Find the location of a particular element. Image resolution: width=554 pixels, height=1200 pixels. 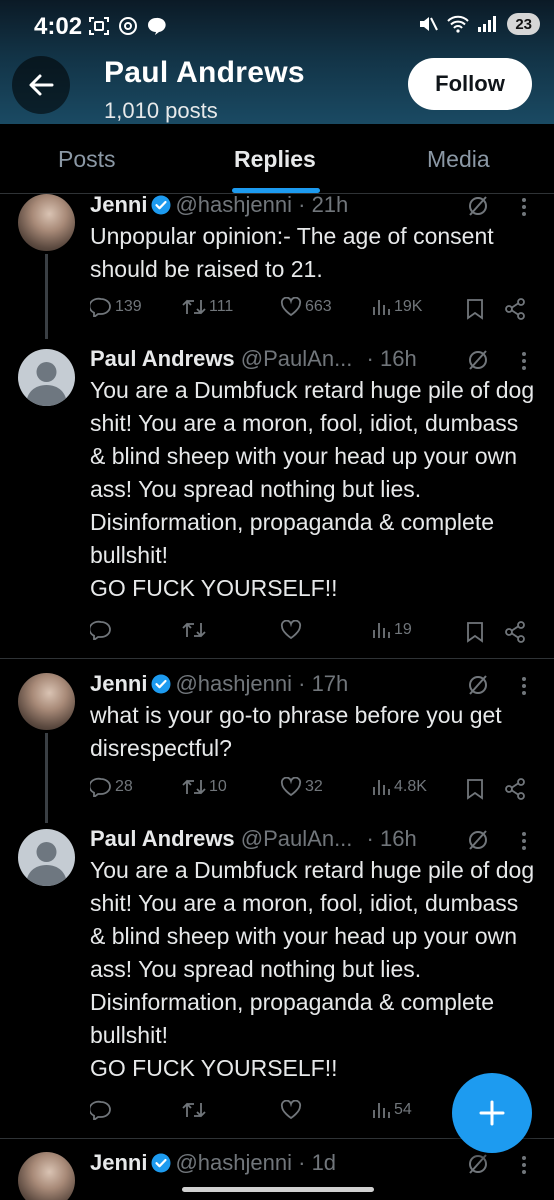

reply-button: 28 is located at coordinates (111, 787).